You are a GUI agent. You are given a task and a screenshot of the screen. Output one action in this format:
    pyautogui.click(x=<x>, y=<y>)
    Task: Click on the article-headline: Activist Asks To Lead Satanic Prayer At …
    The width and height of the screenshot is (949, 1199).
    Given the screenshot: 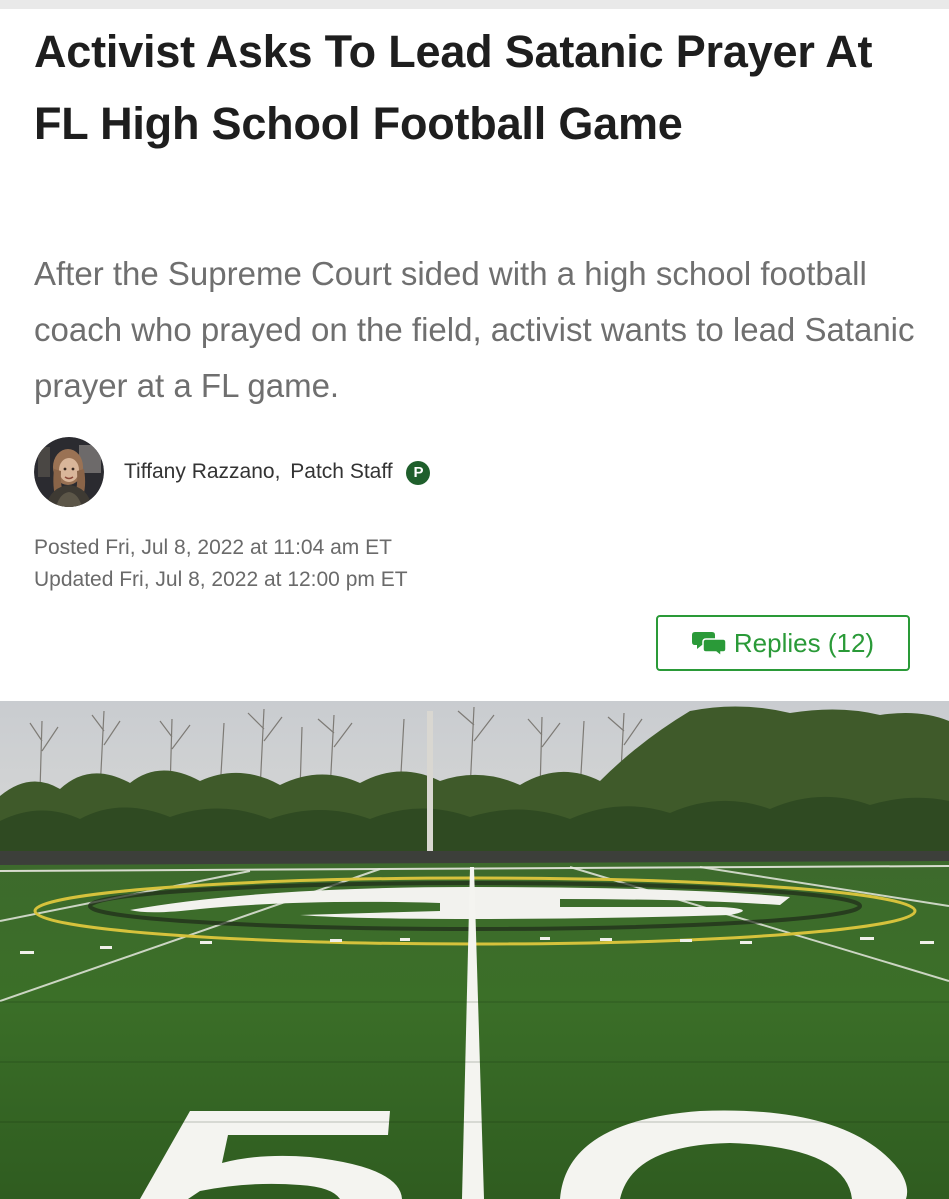 What is the action you would take?
    pyautogui.click(x=453, y=87)
    